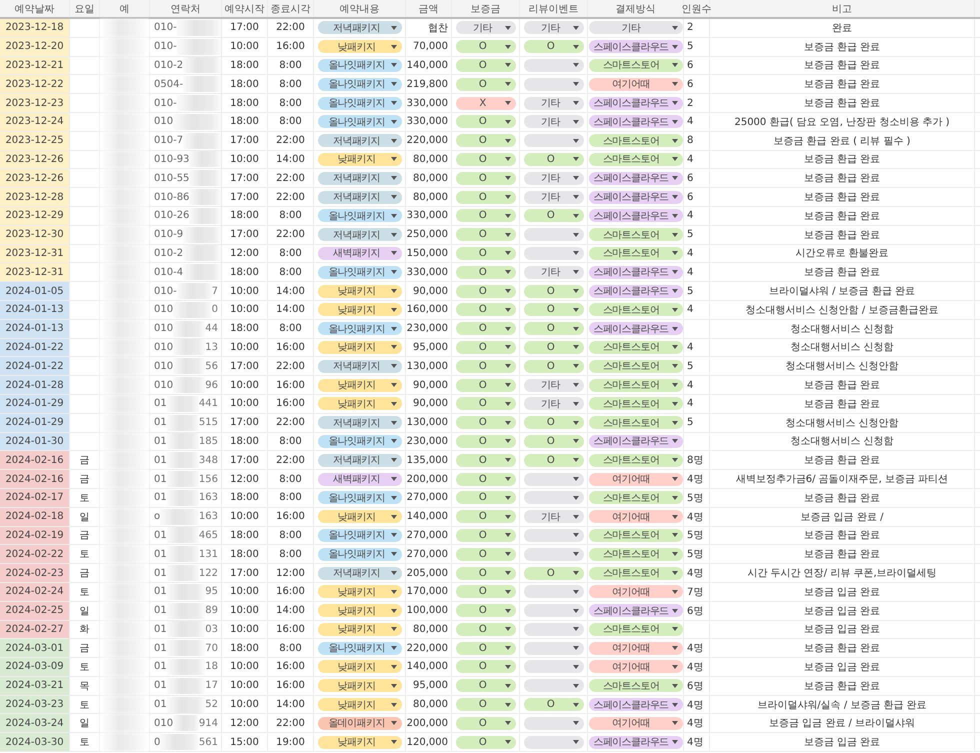  I want to click on dropdown-chip: X, so click(486, 103).